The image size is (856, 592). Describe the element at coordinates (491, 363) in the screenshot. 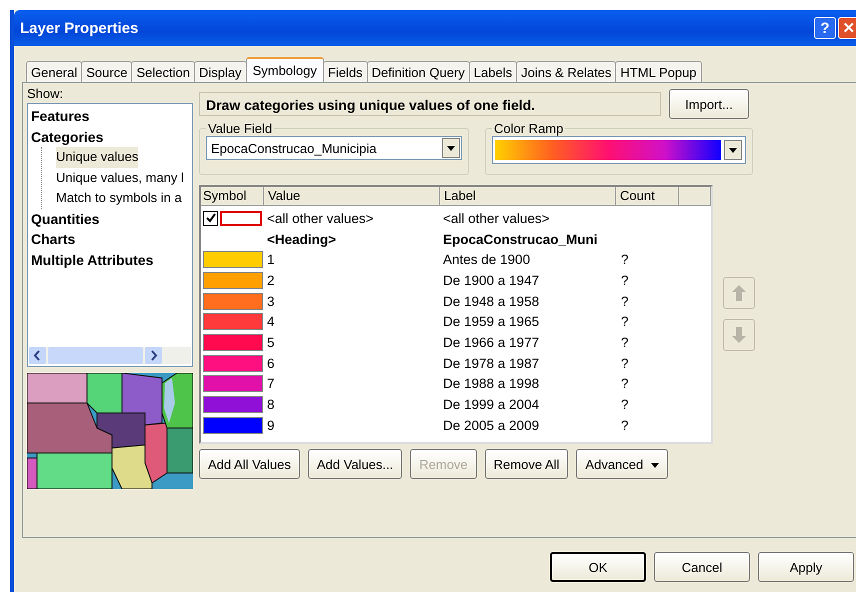

I see `table-cell-text: De 1978 a 1987` at that location.